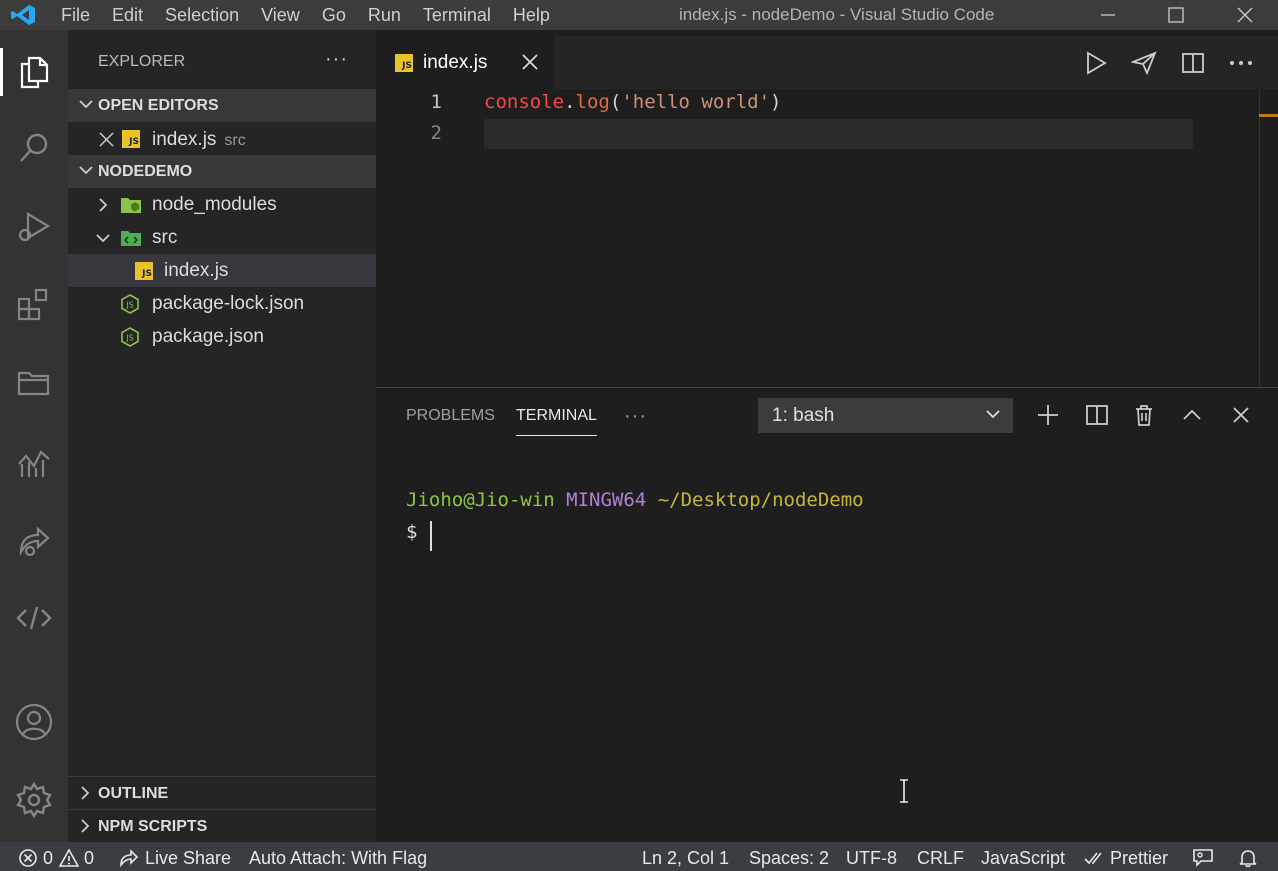 The width and height of the screenshot is (1278, 871). I want to click on terminal-input-line: $, so click(411, 532).